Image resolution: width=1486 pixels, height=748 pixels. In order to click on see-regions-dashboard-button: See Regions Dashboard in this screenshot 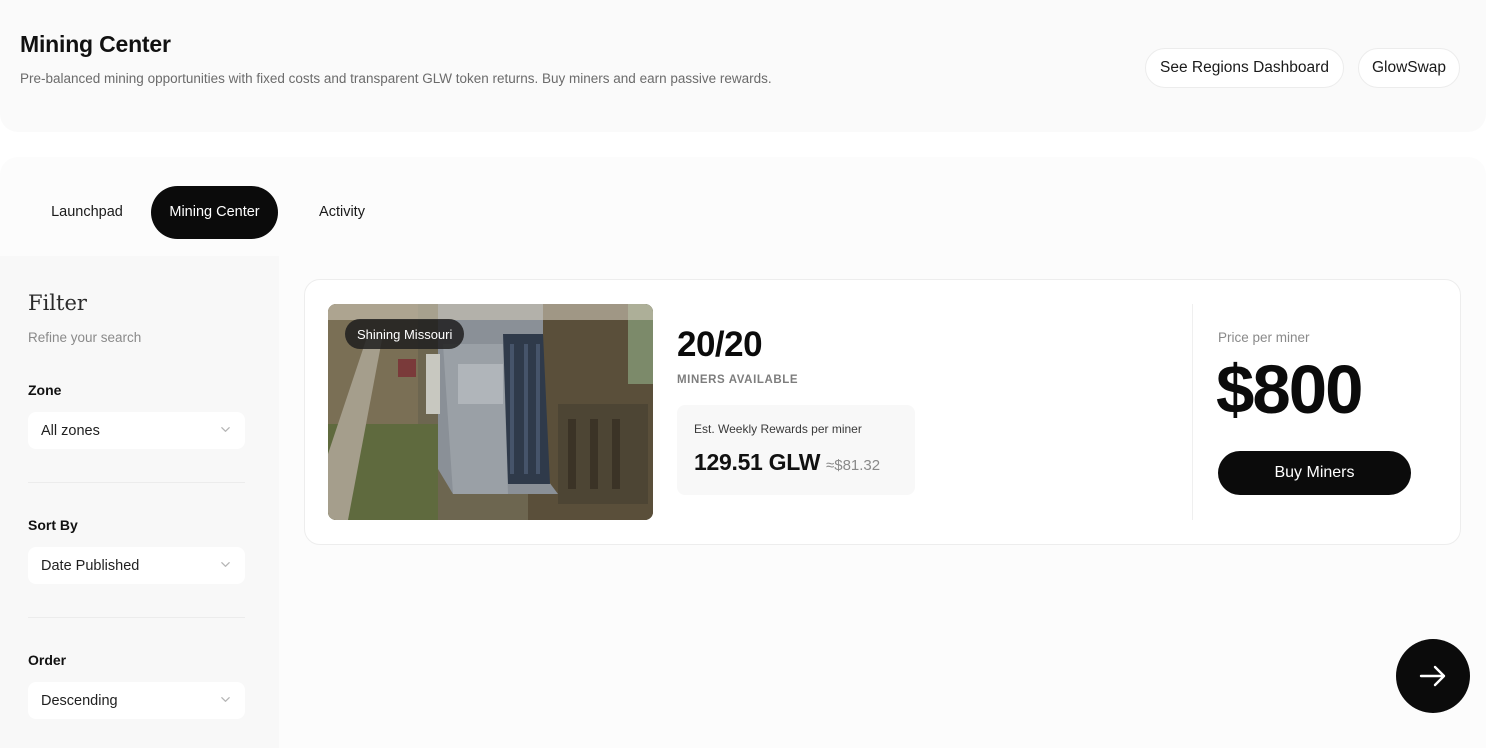, I will do `click(1244, 68)`.